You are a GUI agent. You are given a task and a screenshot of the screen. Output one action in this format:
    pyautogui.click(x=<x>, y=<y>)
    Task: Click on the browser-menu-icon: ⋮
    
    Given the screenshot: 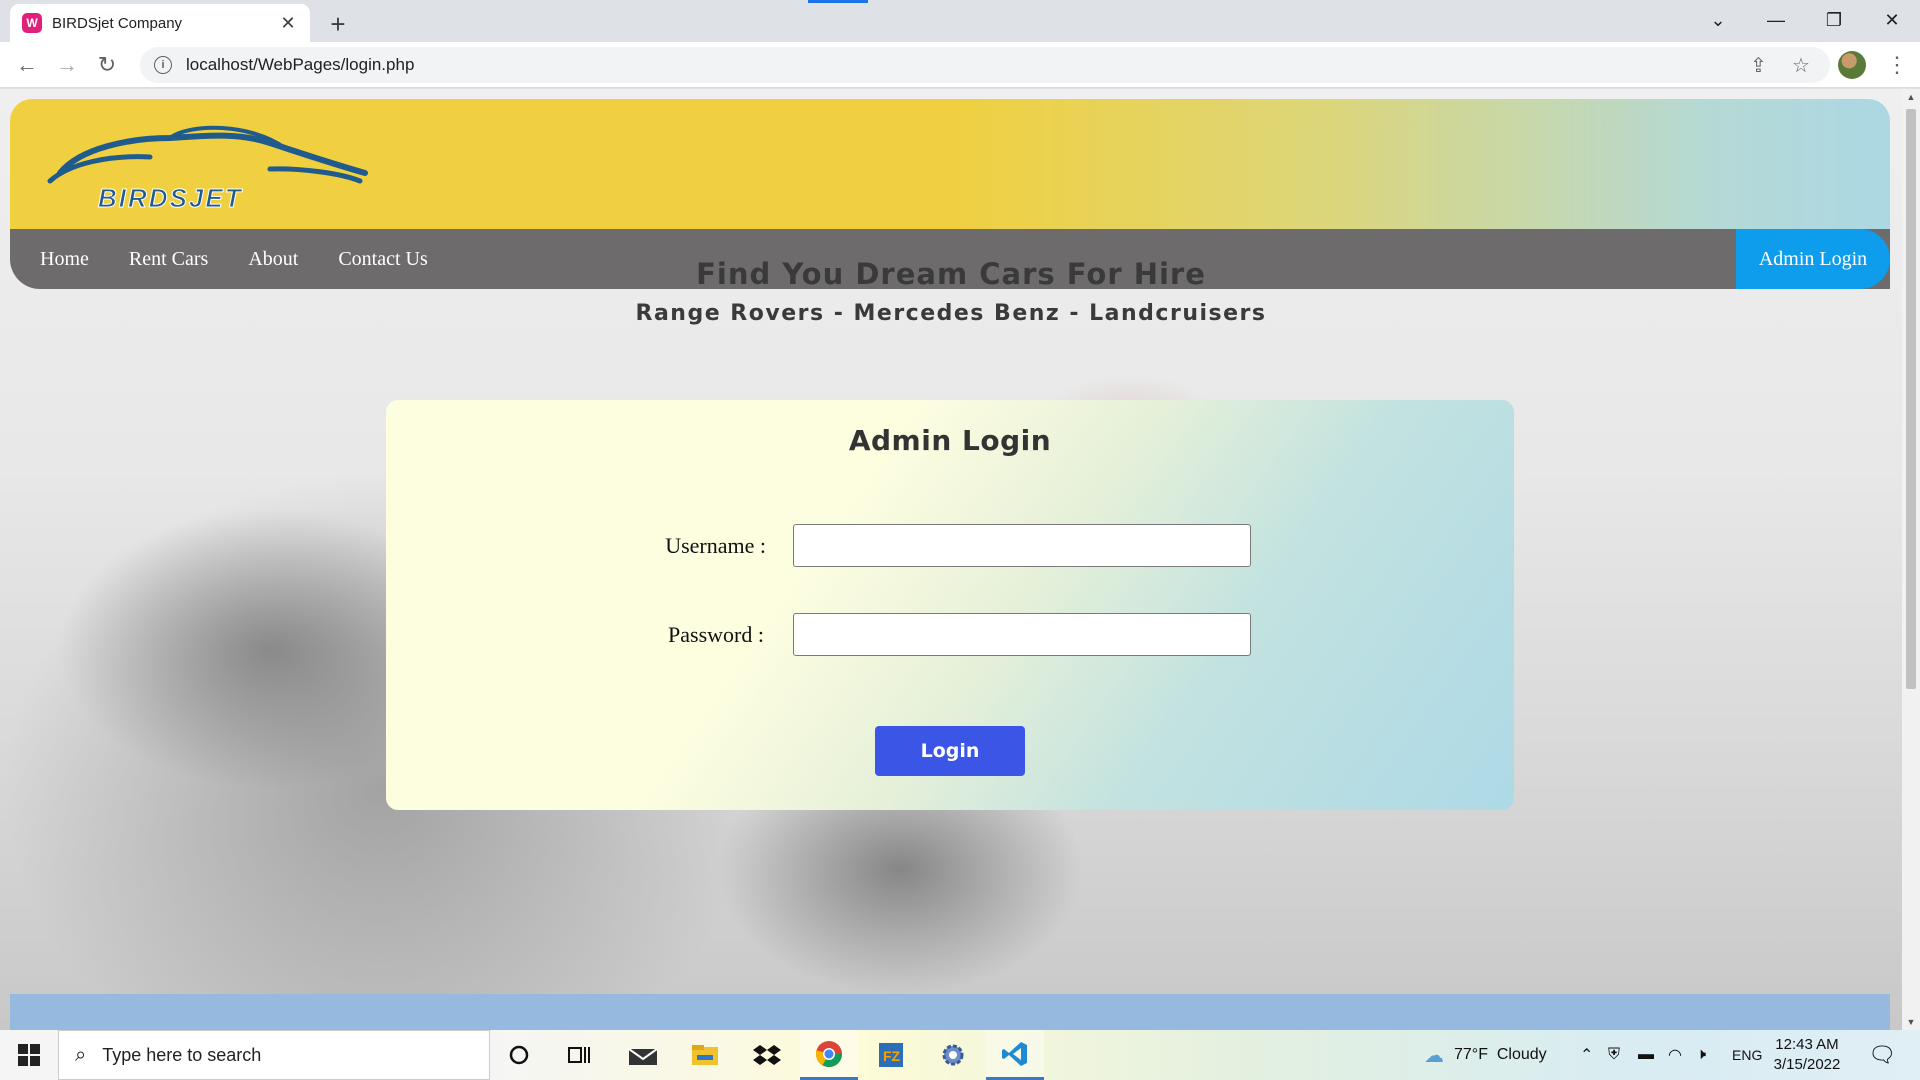 What is the action you would take?
    pyautogui.click(x=1897, y=65)
    